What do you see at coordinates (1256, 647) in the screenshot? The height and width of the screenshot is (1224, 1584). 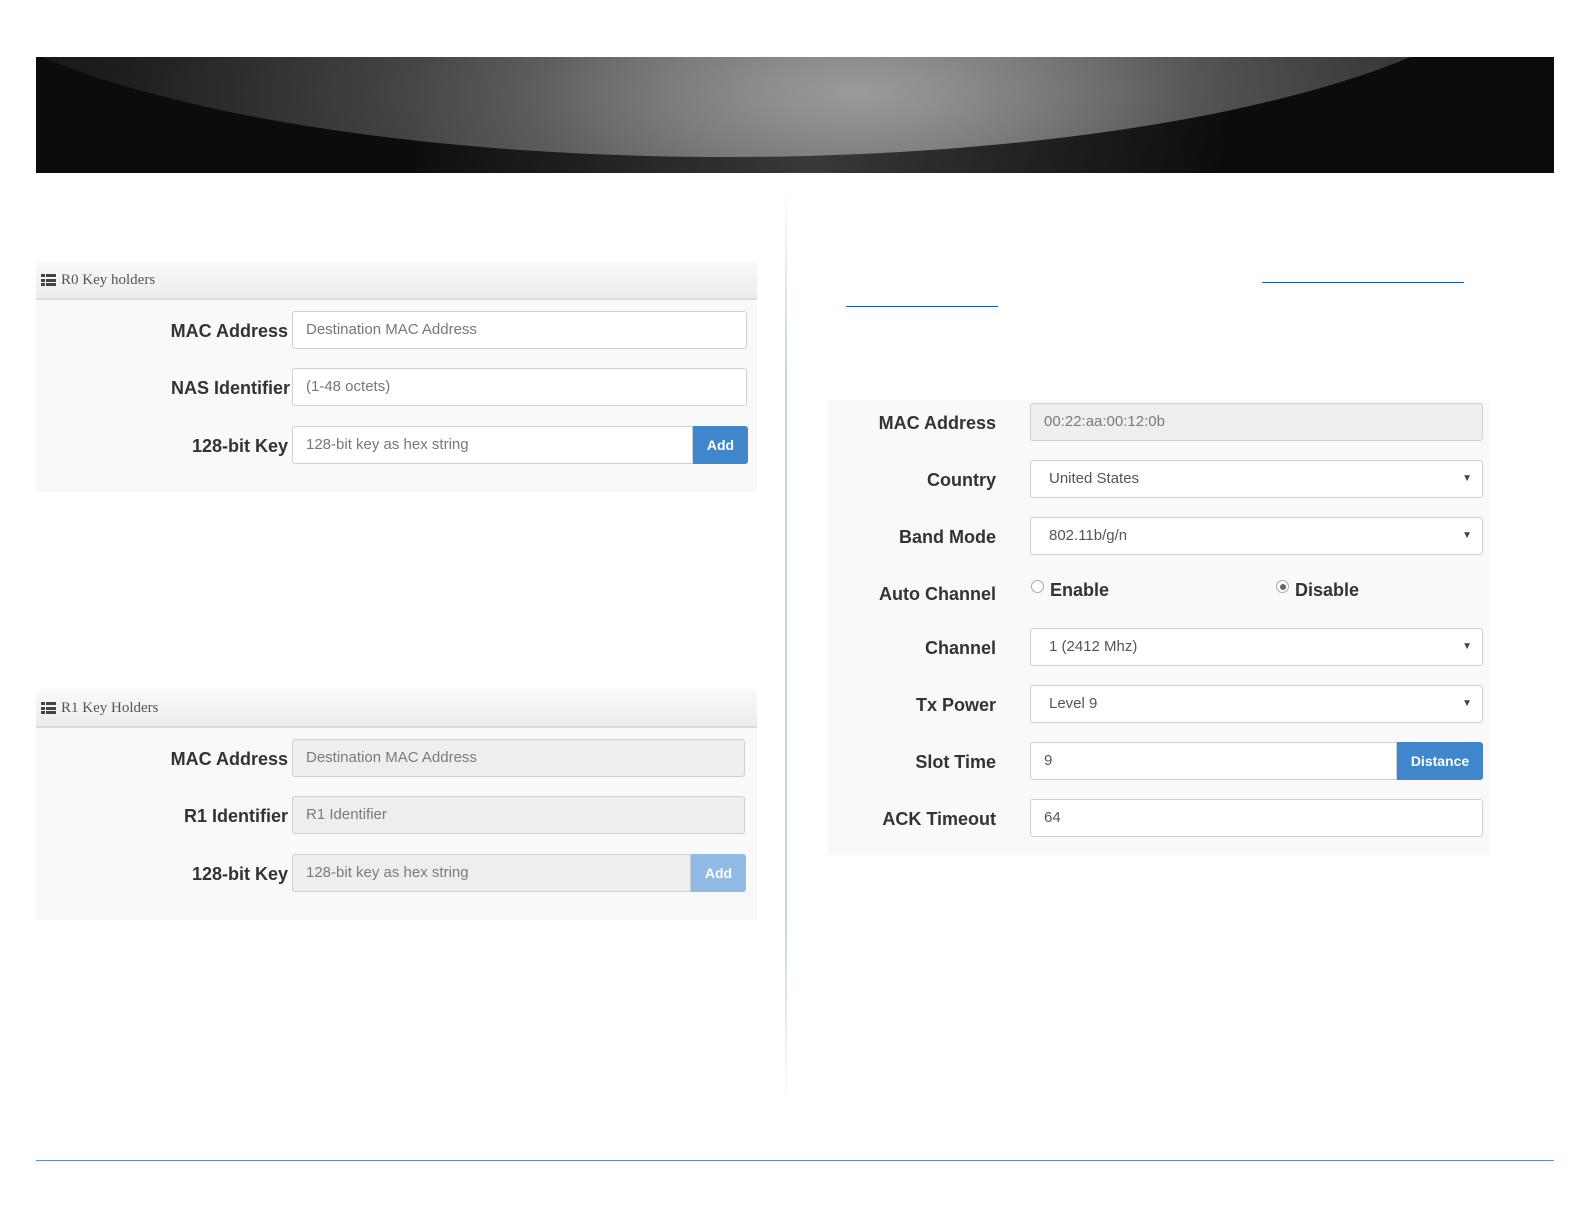 I see `channel-select: 1 (2412 Mhz) ▼` at bounding box center [1256, 647].